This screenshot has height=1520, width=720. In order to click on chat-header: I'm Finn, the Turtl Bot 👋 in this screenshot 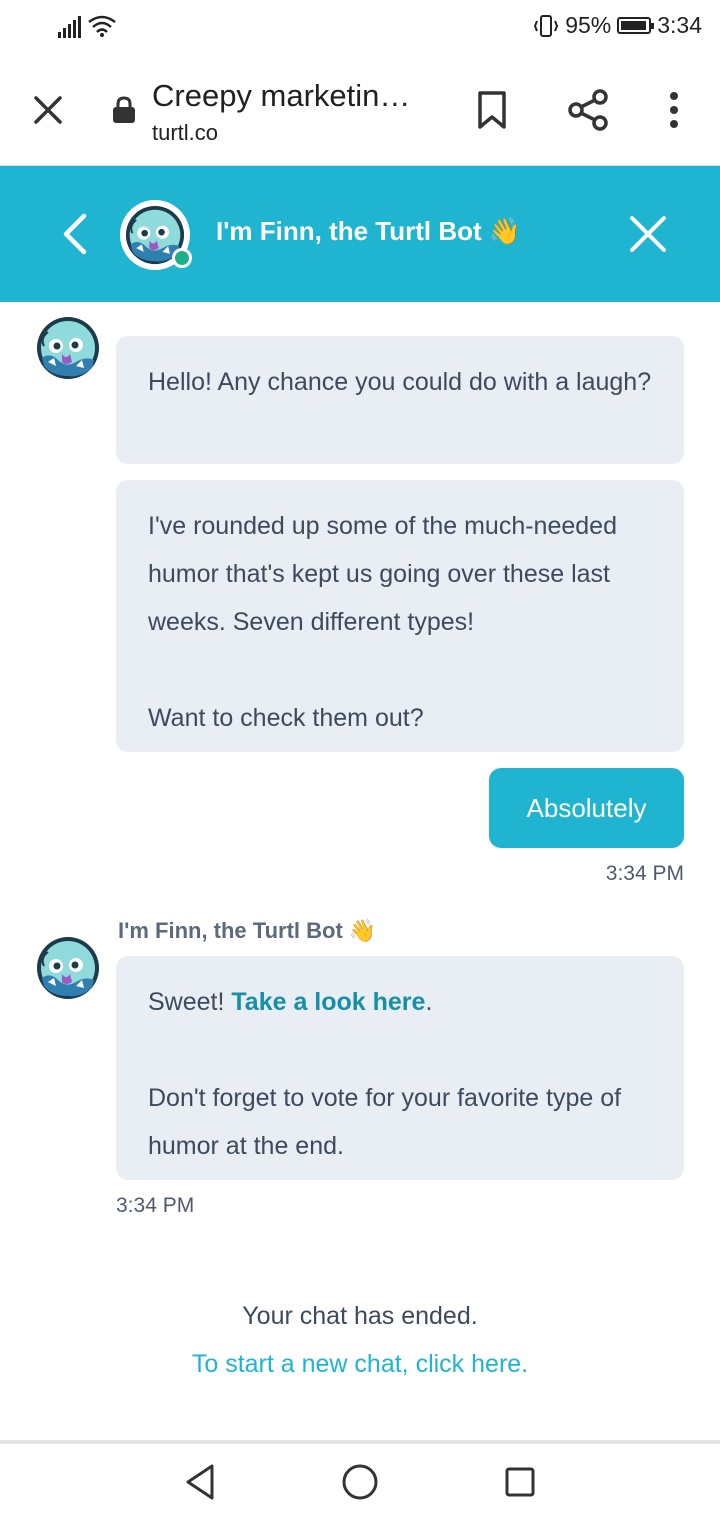, I will do `click(360, 234)`.